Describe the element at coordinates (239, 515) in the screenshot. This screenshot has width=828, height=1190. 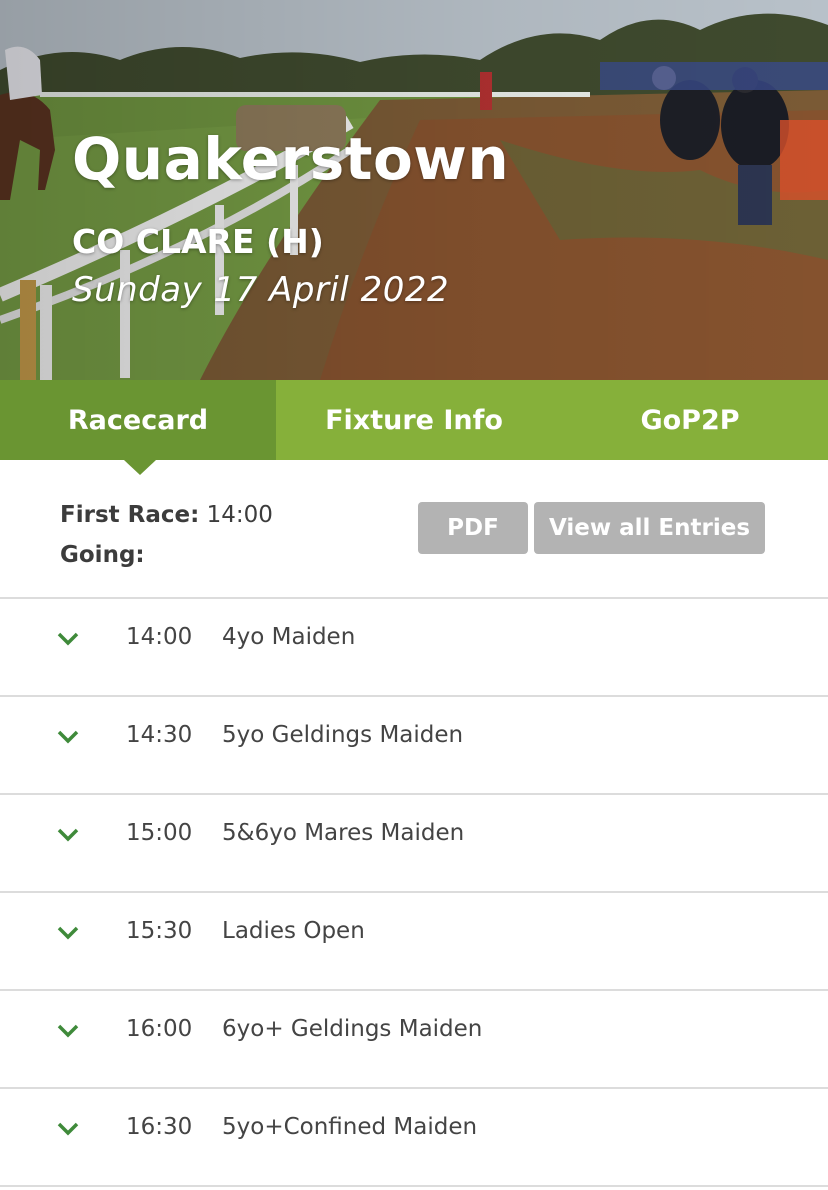
I see `first-race-value: 14:00` at that location.